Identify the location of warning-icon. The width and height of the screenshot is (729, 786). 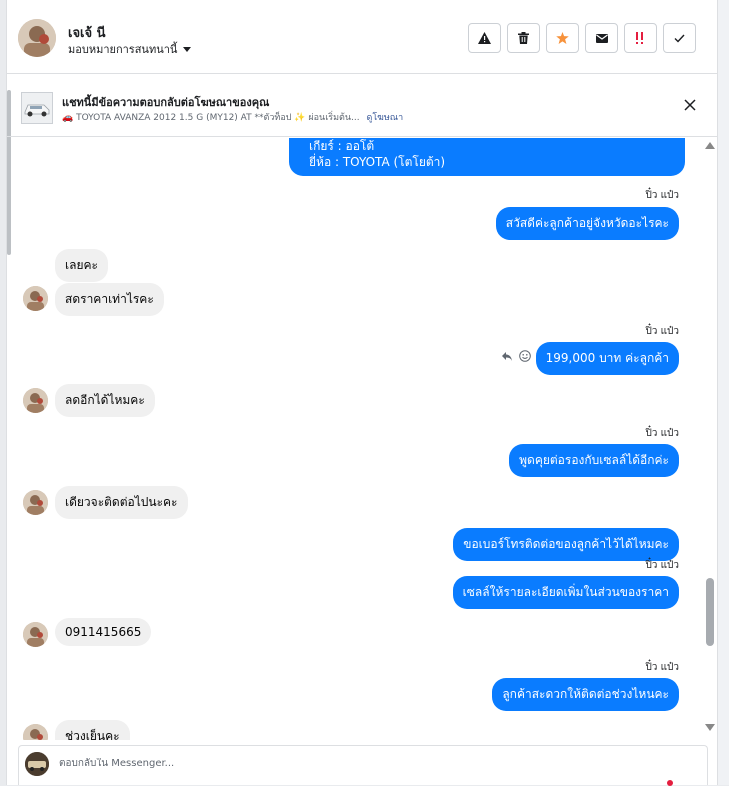
(484, 38).